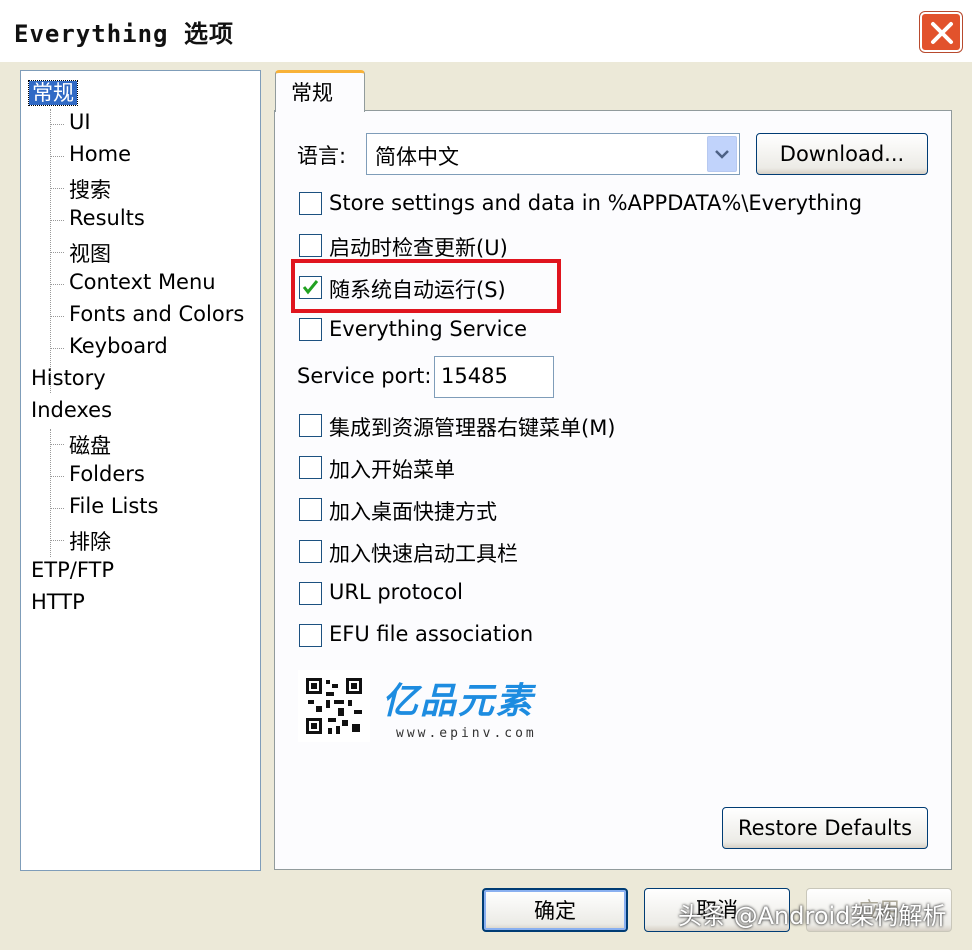 This screenshot has height=950, width=972. I want to click on url-protocol-label: URL protocol, so click(396, 592).